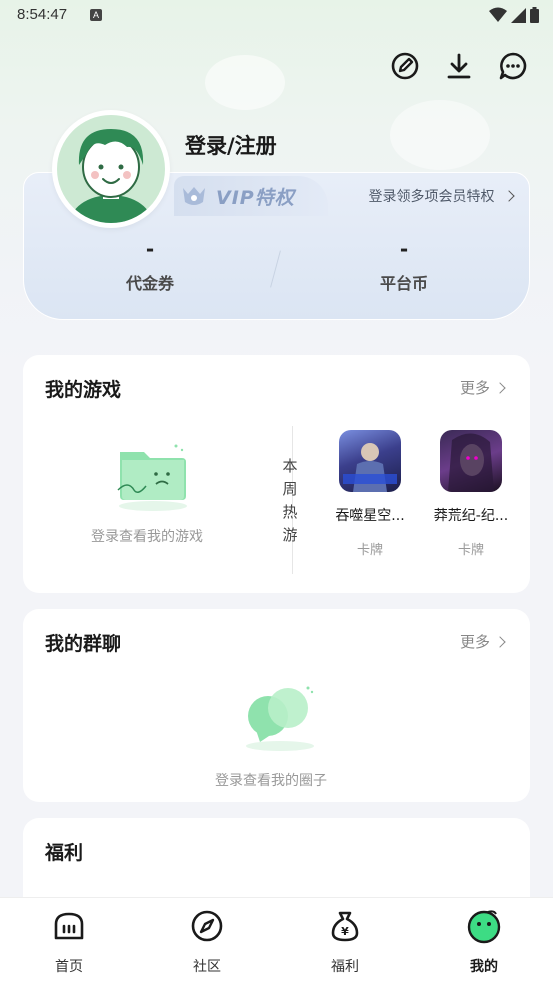 This screenshot has width=553, height=984. I want to click on nav-label: 福利, so click(345, 967).